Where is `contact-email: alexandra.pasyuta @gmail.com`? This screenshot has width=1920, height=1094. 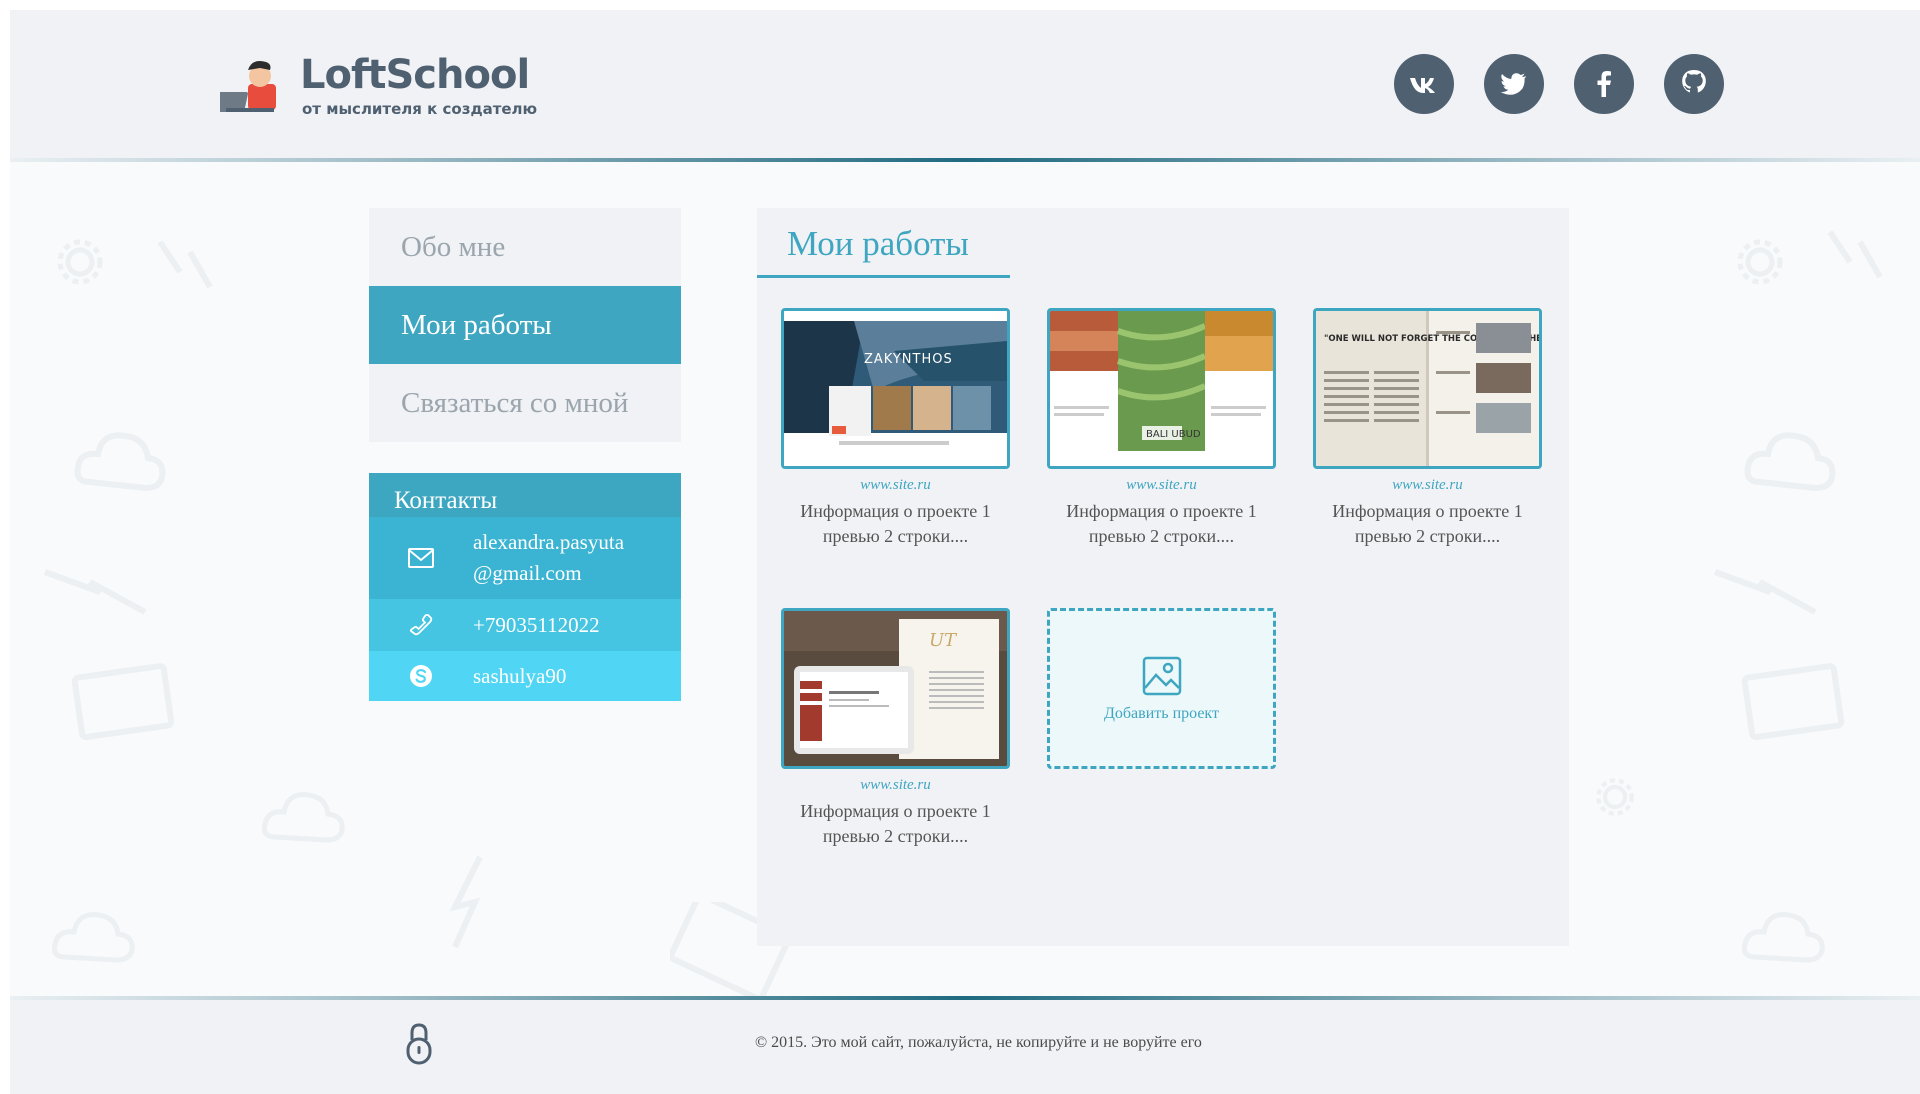
contact-email: alexandra.pasyuta @gmail.com is located at coordinates (525, 558).